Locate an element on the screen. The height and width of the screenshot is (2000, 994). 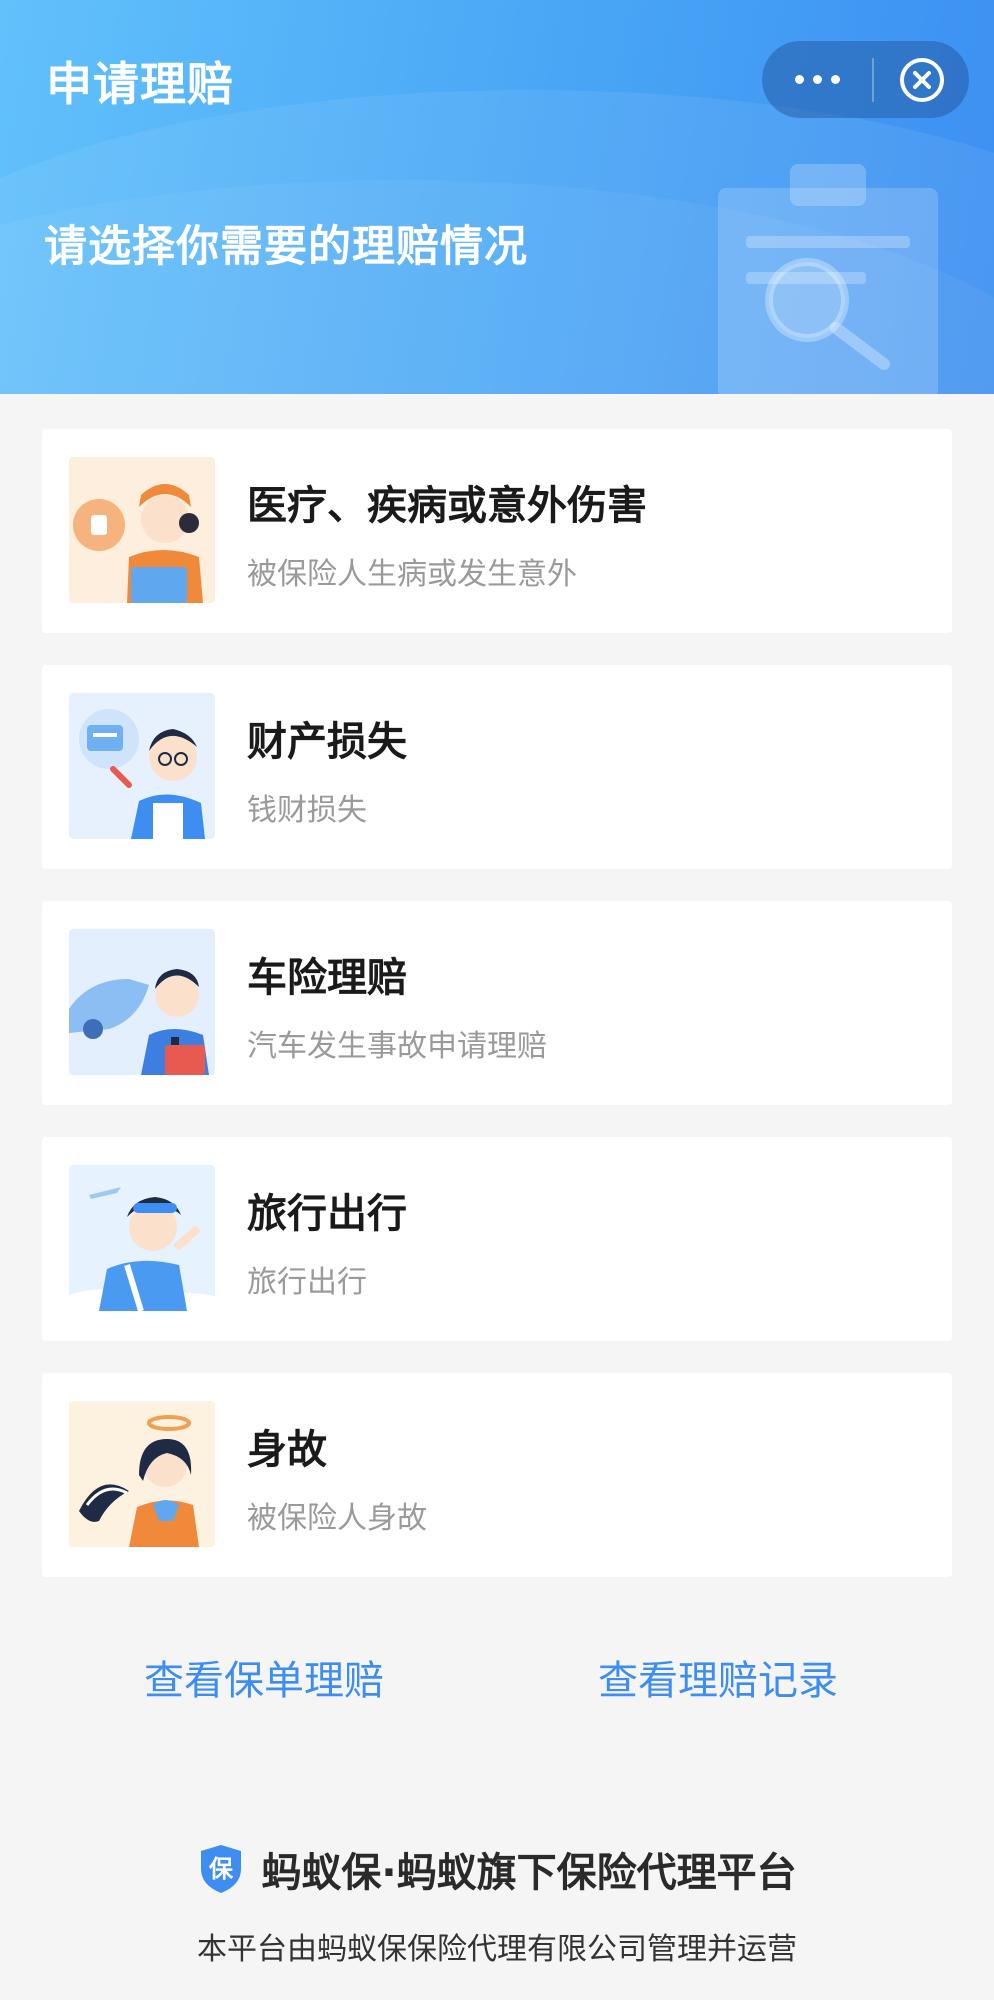
car-insurance-illustration is located at coordinates (142, 1002).